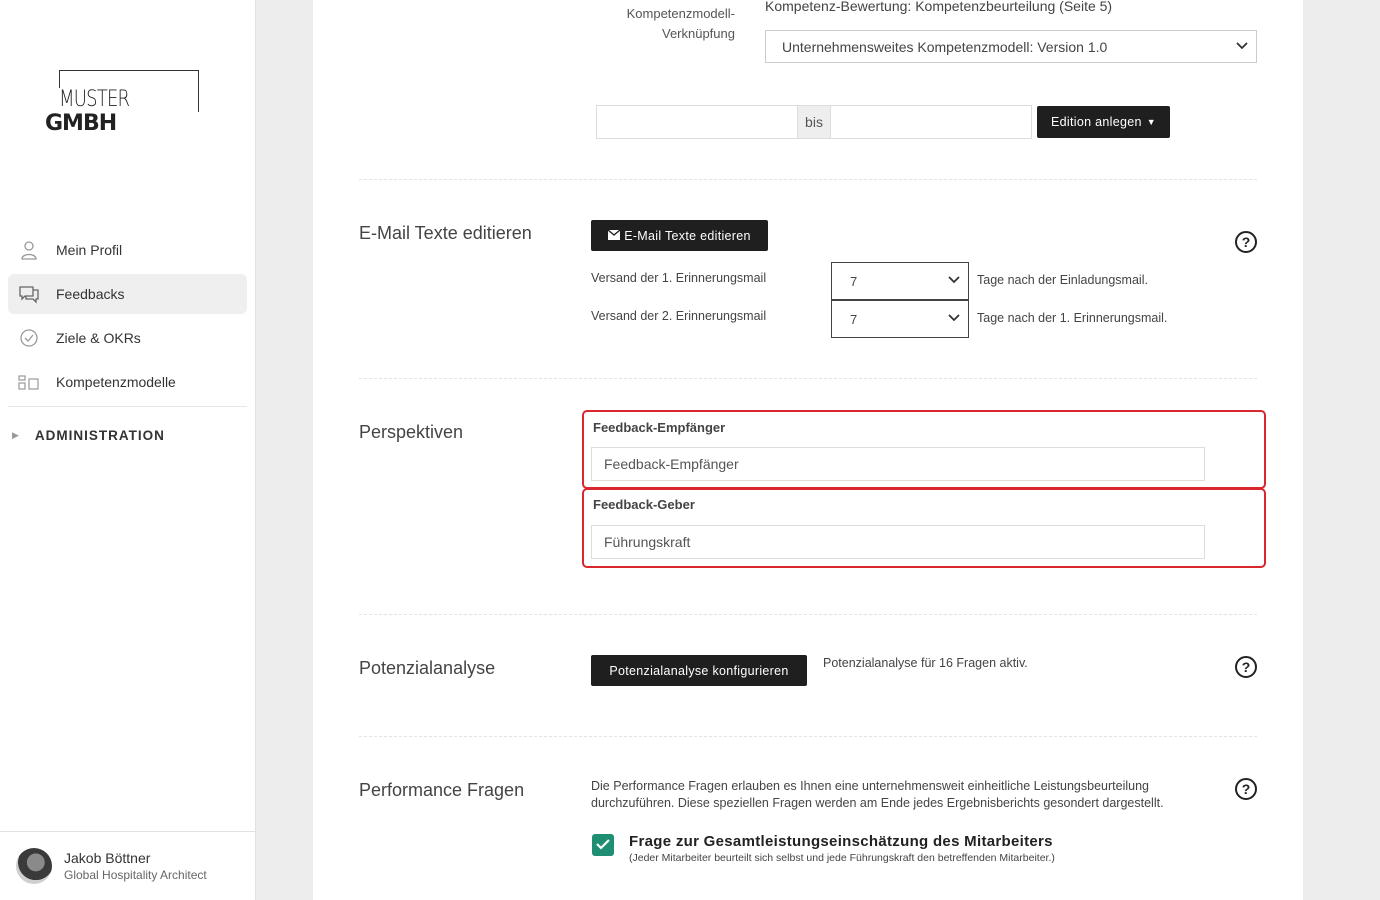  What do you see at coordinates (1096, 122) in the screenshot?
I see `create-edition-button-label: Edition anlegen` at bounding box center [1096, 122].